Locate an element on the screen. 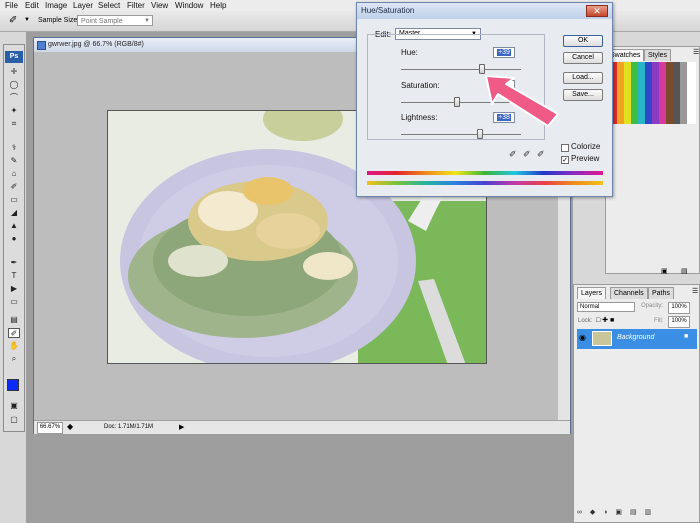  saturation-label: Saturation: is located at coordinates (420, 85).